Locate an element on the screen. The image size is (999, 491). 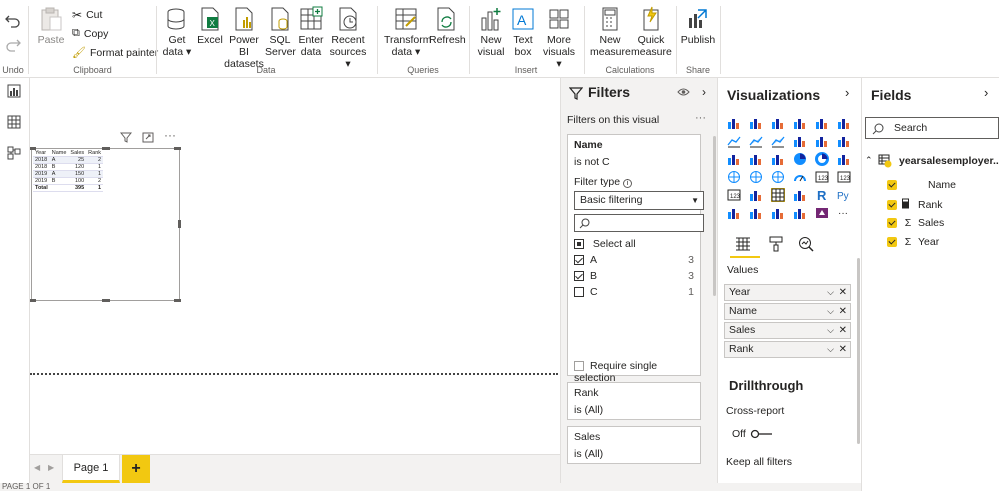
stacked-column-icon is located at coordinates (756, 123).